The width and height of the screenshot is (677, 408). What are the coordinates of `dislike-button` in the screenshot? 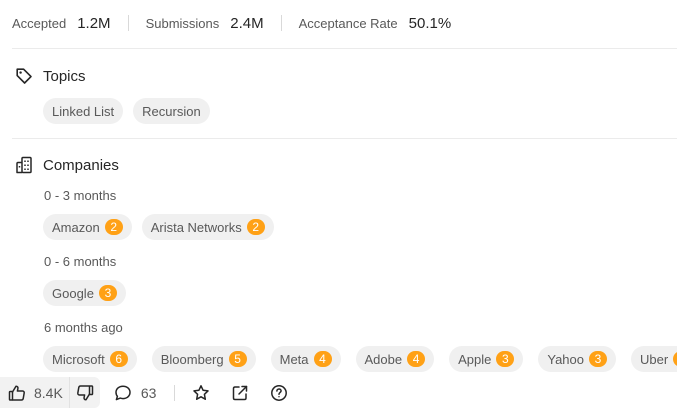 It's located at (85, 392).